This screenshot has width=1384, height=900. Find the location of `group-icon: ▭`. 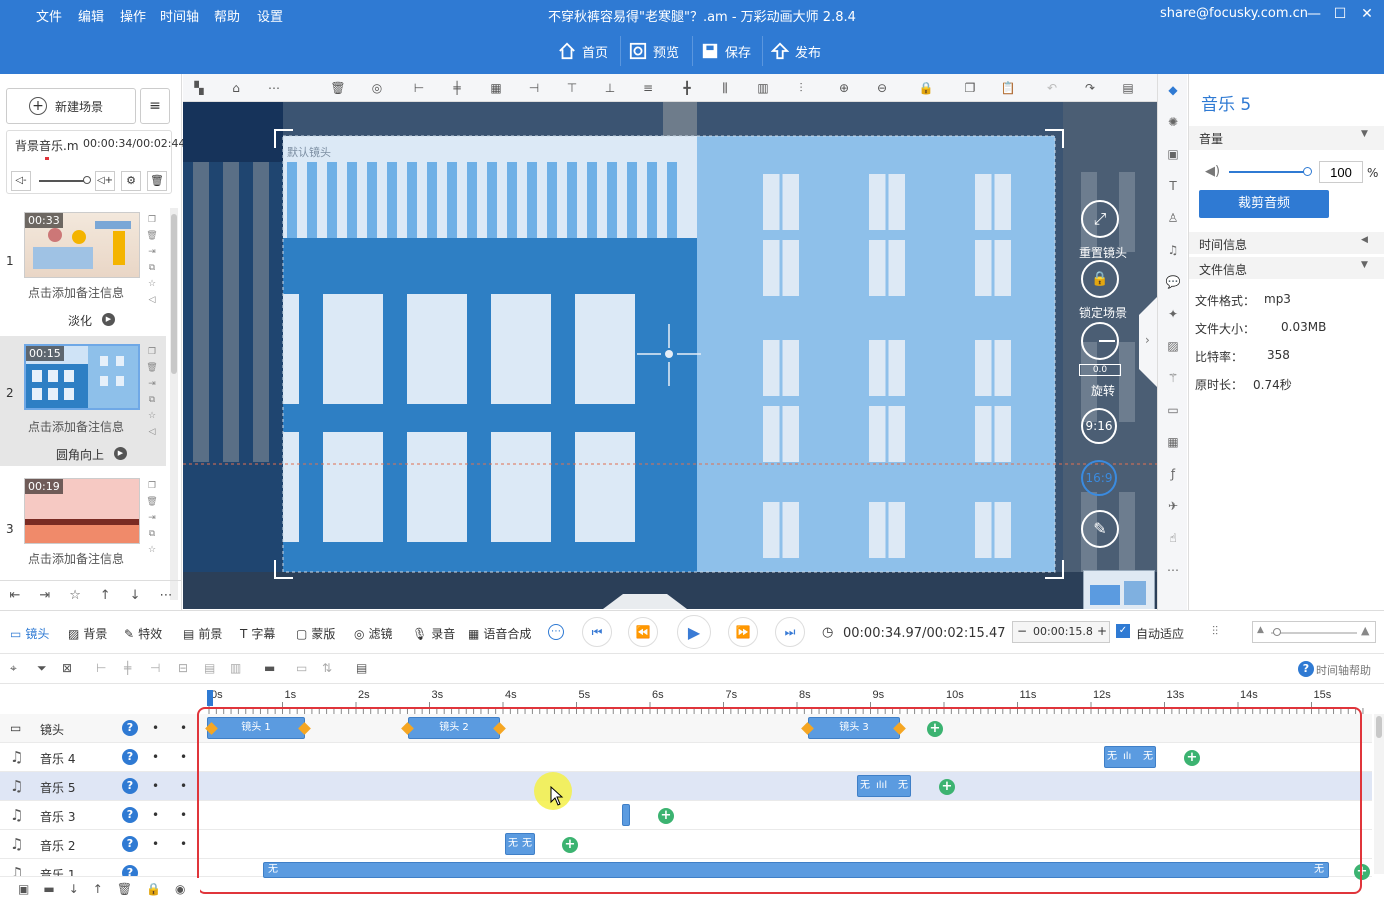

group-icon: ▭ is located at coordinates (301, 668).